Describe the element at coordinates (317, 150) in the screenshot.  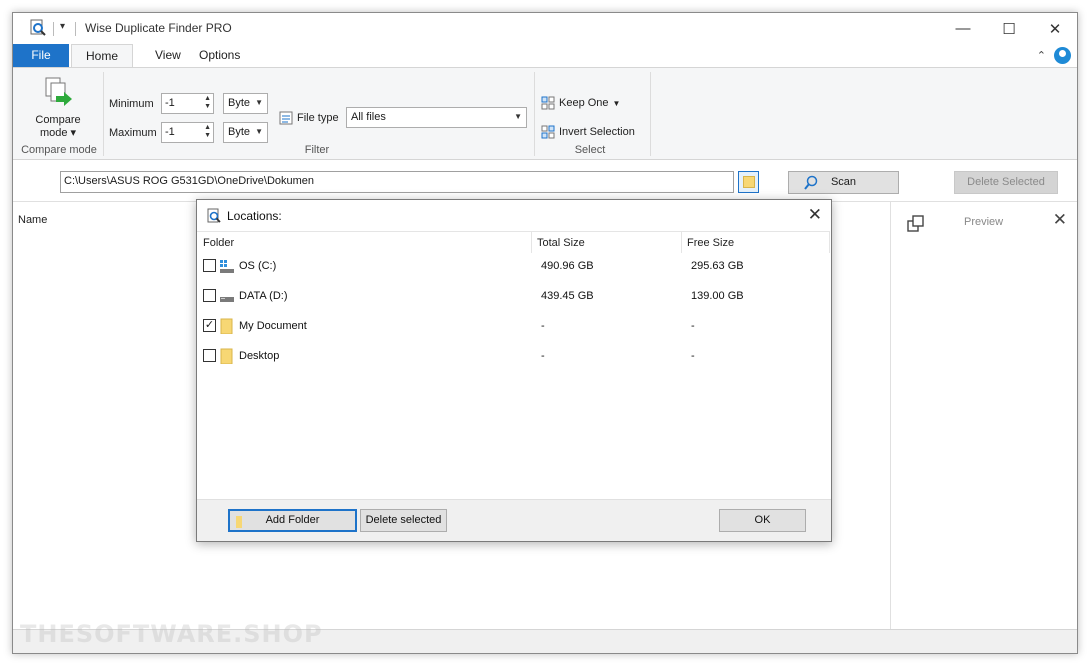
I see `group-label-filter: Filter` at that location.